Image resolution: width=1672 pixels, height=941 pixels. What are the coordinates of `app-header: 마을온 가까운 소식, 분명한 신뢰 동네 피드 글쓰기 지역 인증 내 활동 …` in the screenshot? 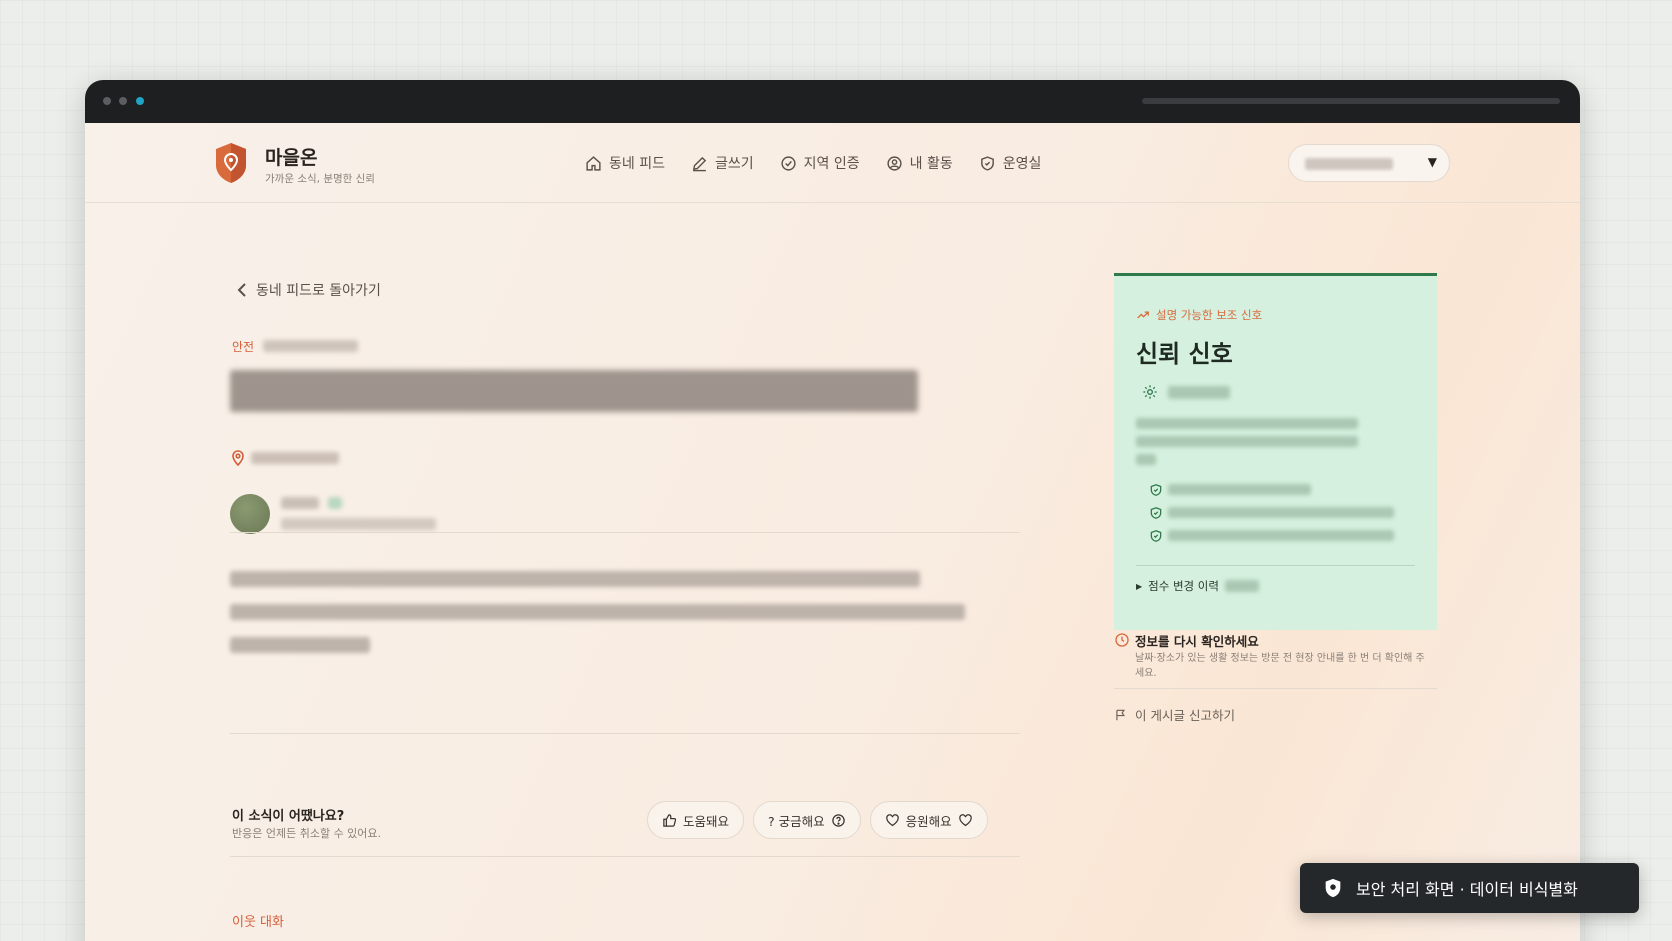 It's located at (832, 163).